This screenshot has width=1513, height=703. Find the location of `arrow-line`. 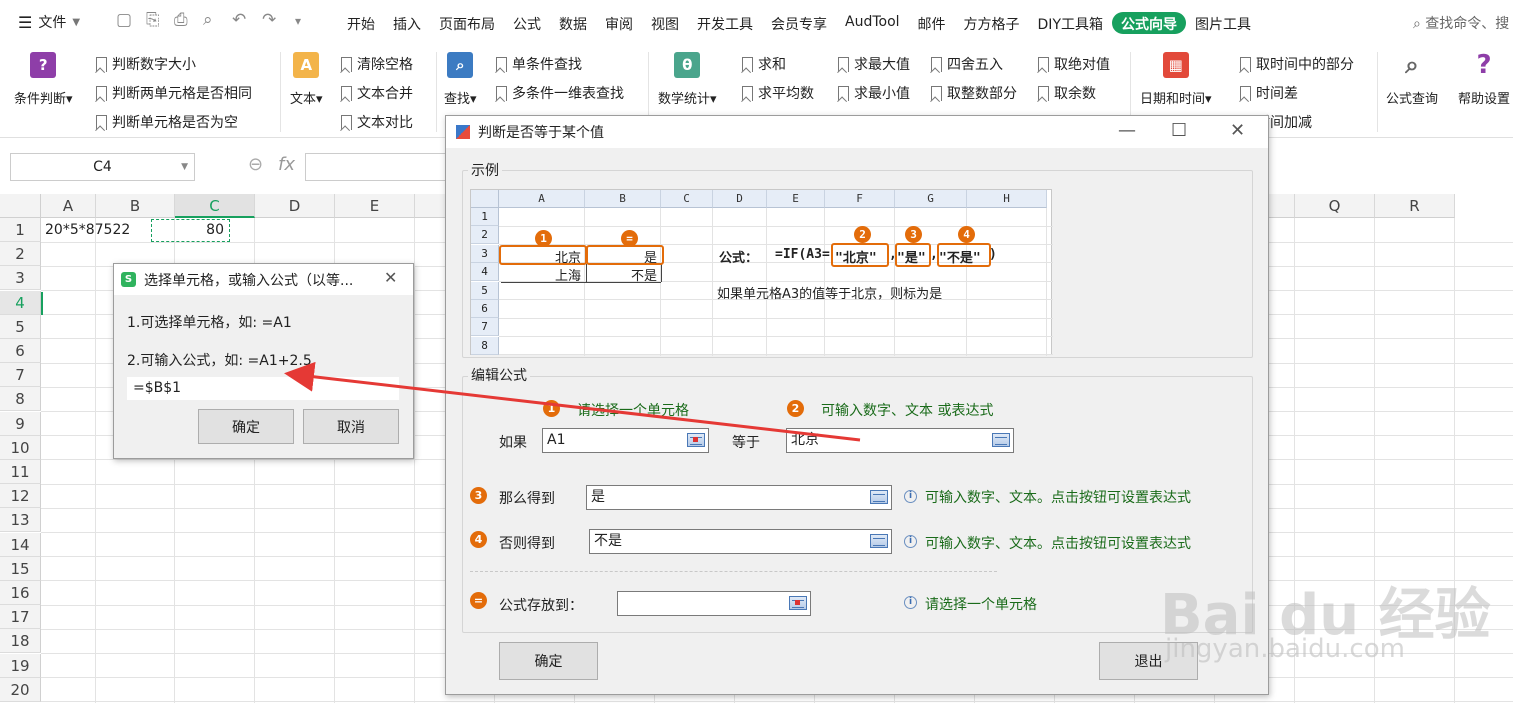

arrow-line is located at coordinates (572, 401).